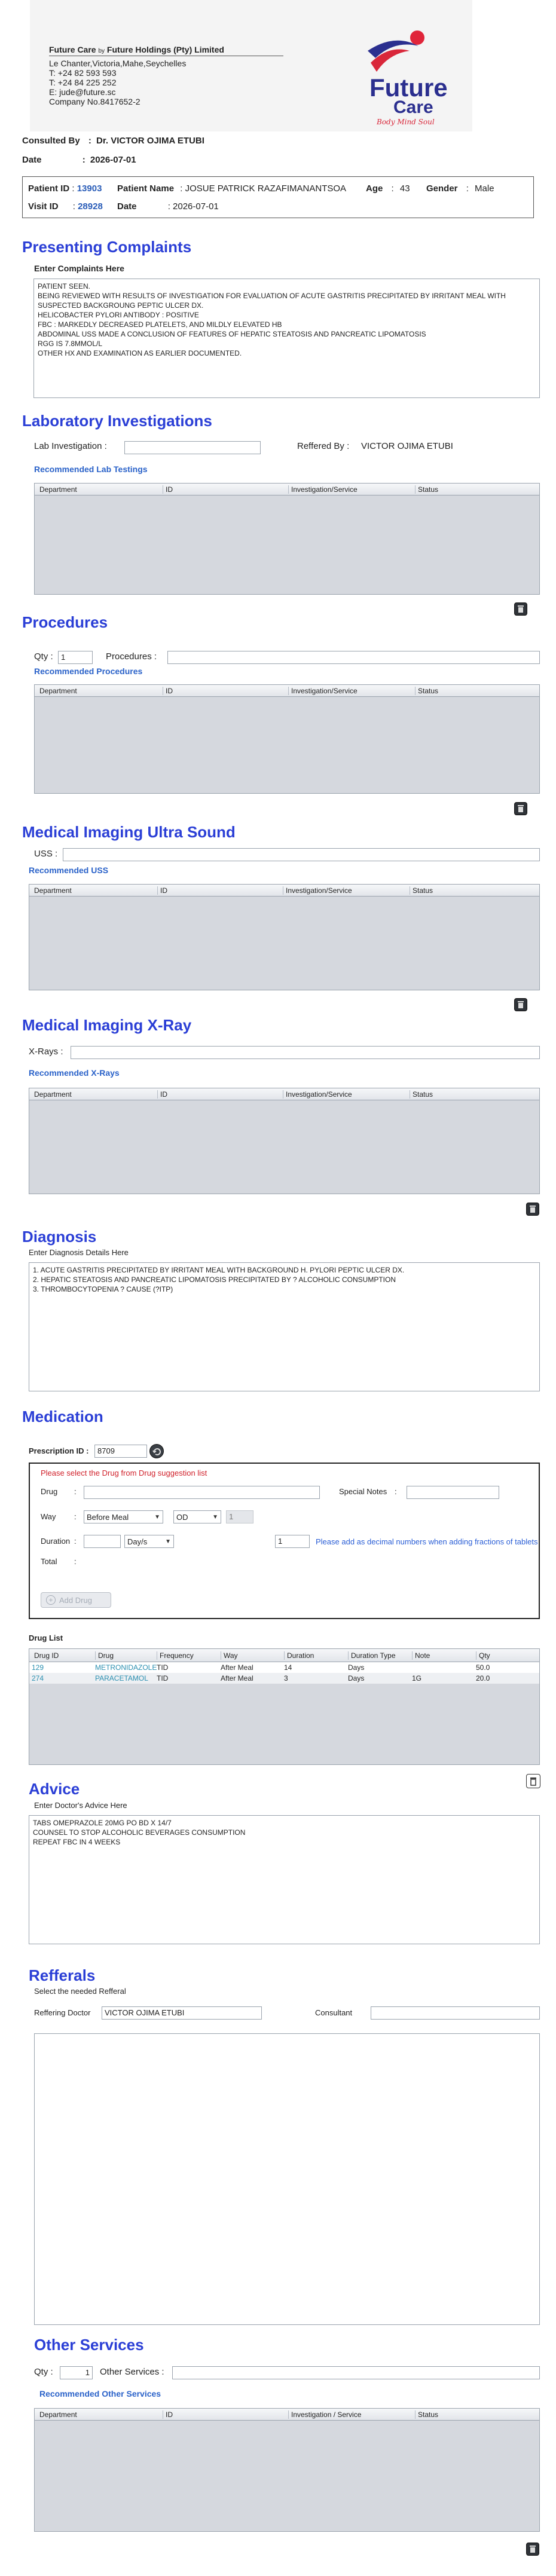 The width and height of the screenshot is (556, 2576). Describe the element at coordinates (113, 141) in the screenshot. I see `consulted-by: Consulted By : Dr. VICTOR OJIMA ETUBI` at that location.